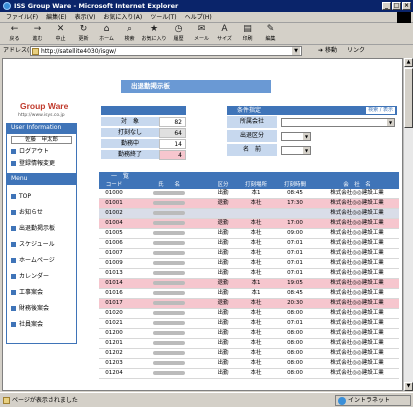 This screenshot has height=407, width=413. Describe the element at coordinates (201, 34) in the screenshot. I see `mail-button: ✉ メール` at that location.